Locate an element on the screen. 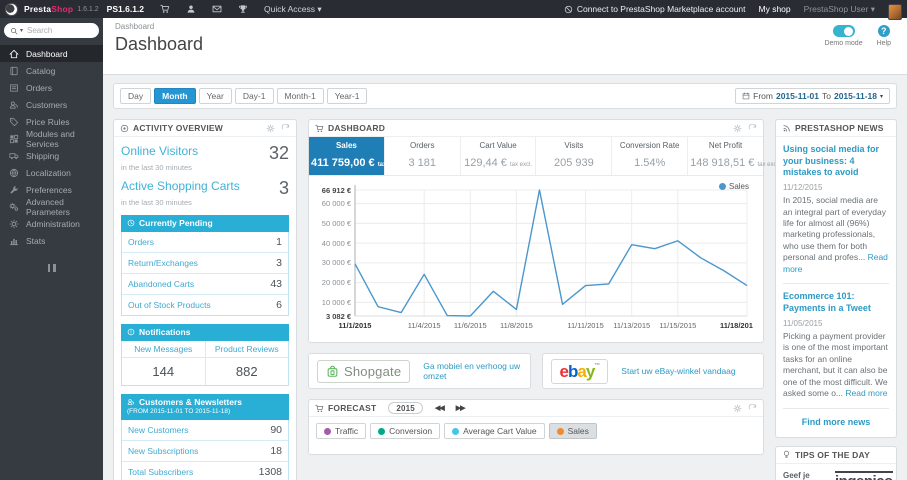  list-item-new-subscriptions: New Subscriptions 18 is located at coordinates (205, 452).